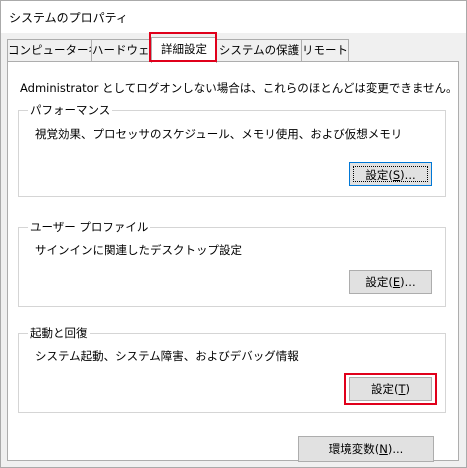  I want to click on performance-description: 視覚効果、プロセッサのスケジュール、メモリ使用、および仮想メモリ, so click(219, 134).